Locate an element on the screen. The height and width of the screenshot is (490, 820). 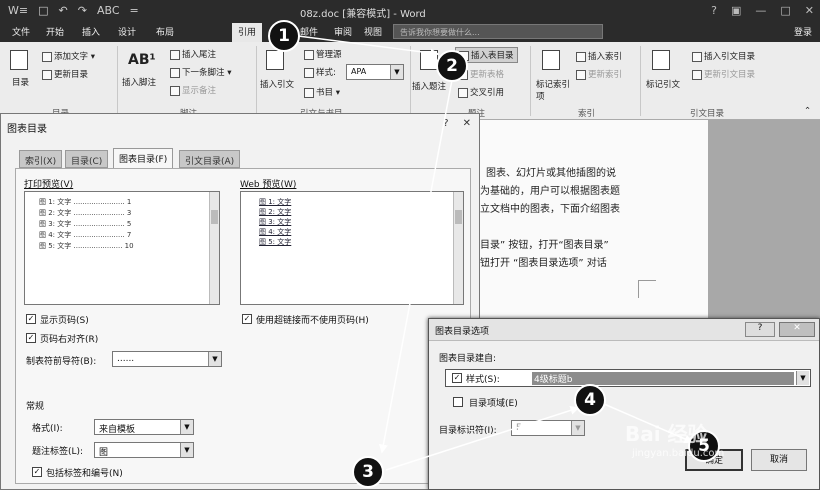
close-button: ✕ is located at coordinates (797, 329).